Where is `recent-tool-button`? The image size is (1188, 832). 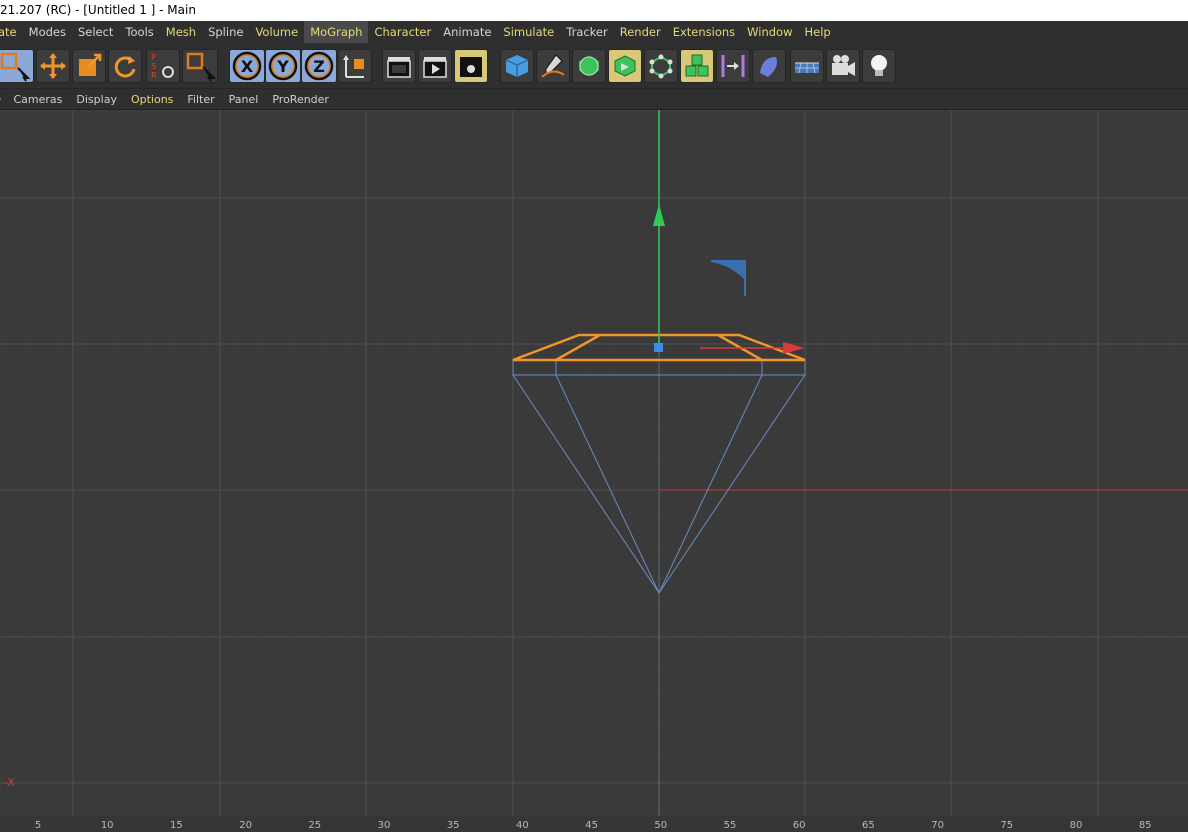
recent-tool-button is located at coordinates (200, 66).